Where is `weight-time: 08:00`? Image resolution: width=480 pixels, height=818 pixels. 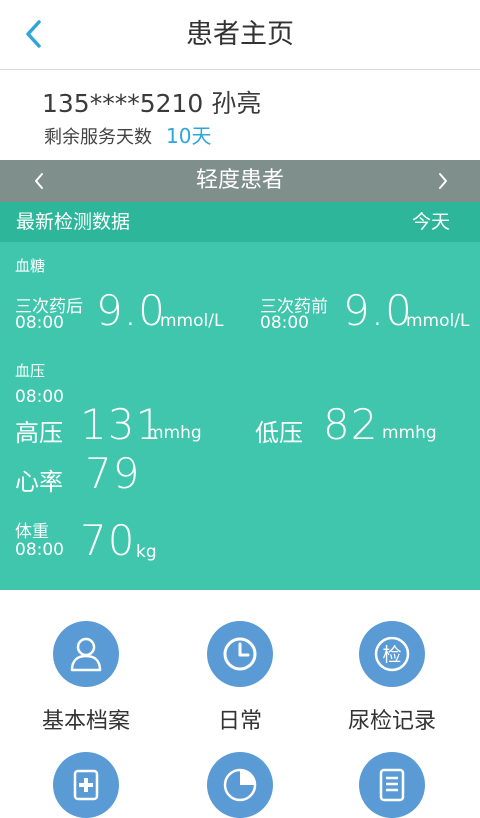
weight-time: 08:00 is located at coordinates (39, 550).